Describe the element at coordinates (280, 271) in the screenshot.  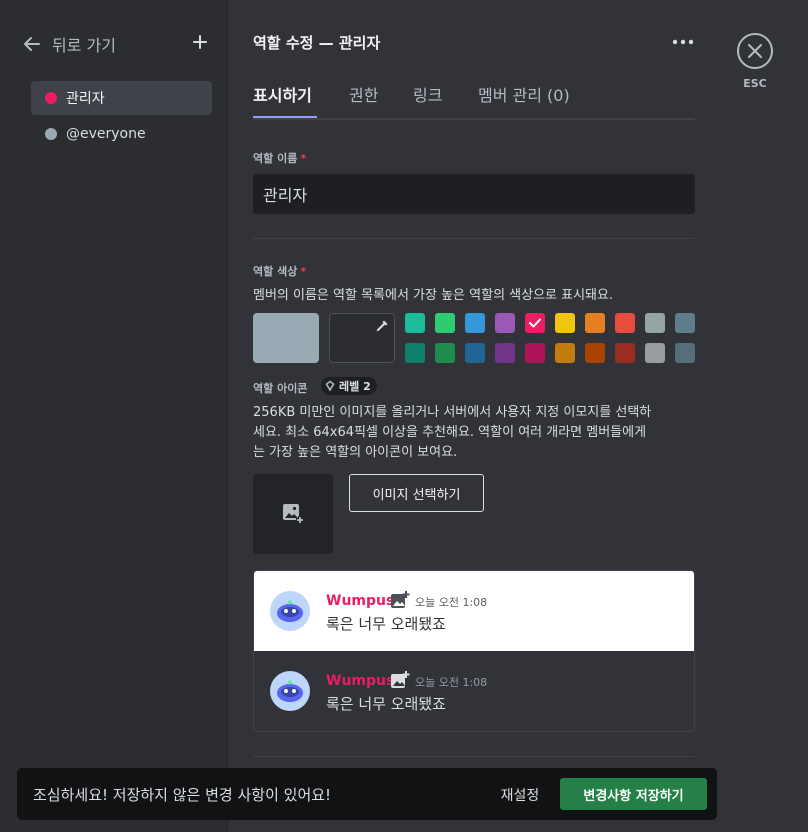
I see `role-color-label: 역할 색상 *` at that location.